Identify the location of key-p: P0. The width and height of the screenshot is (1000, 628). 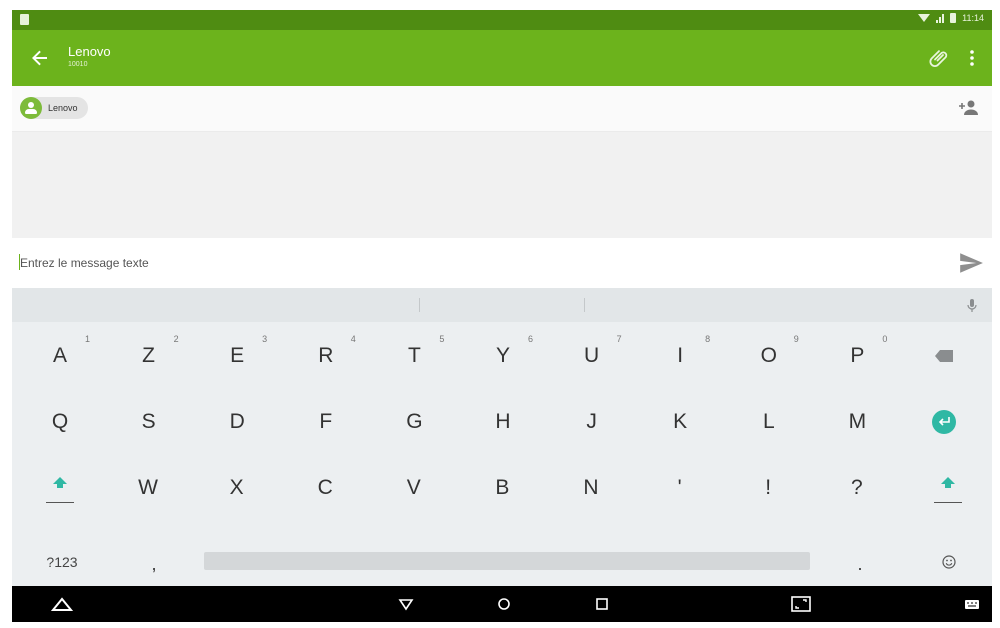
(857, 356).